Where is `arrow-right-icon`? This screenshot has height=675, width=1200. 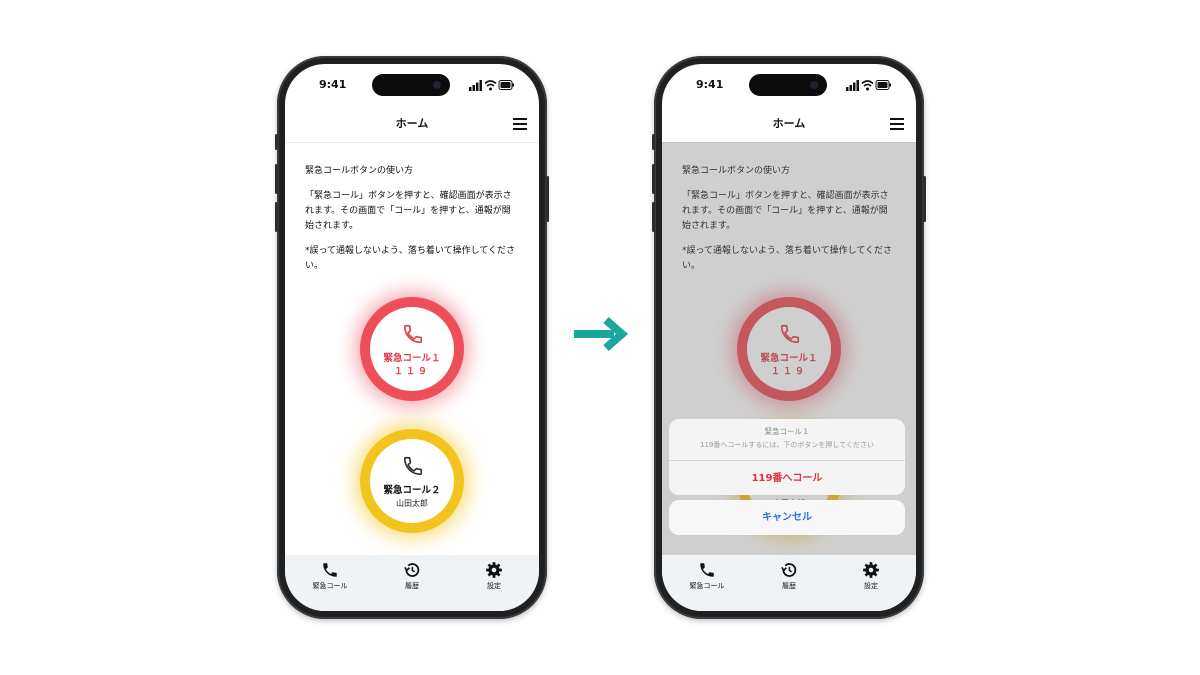
arrow-right-icon is located at coordinates (601, 334).